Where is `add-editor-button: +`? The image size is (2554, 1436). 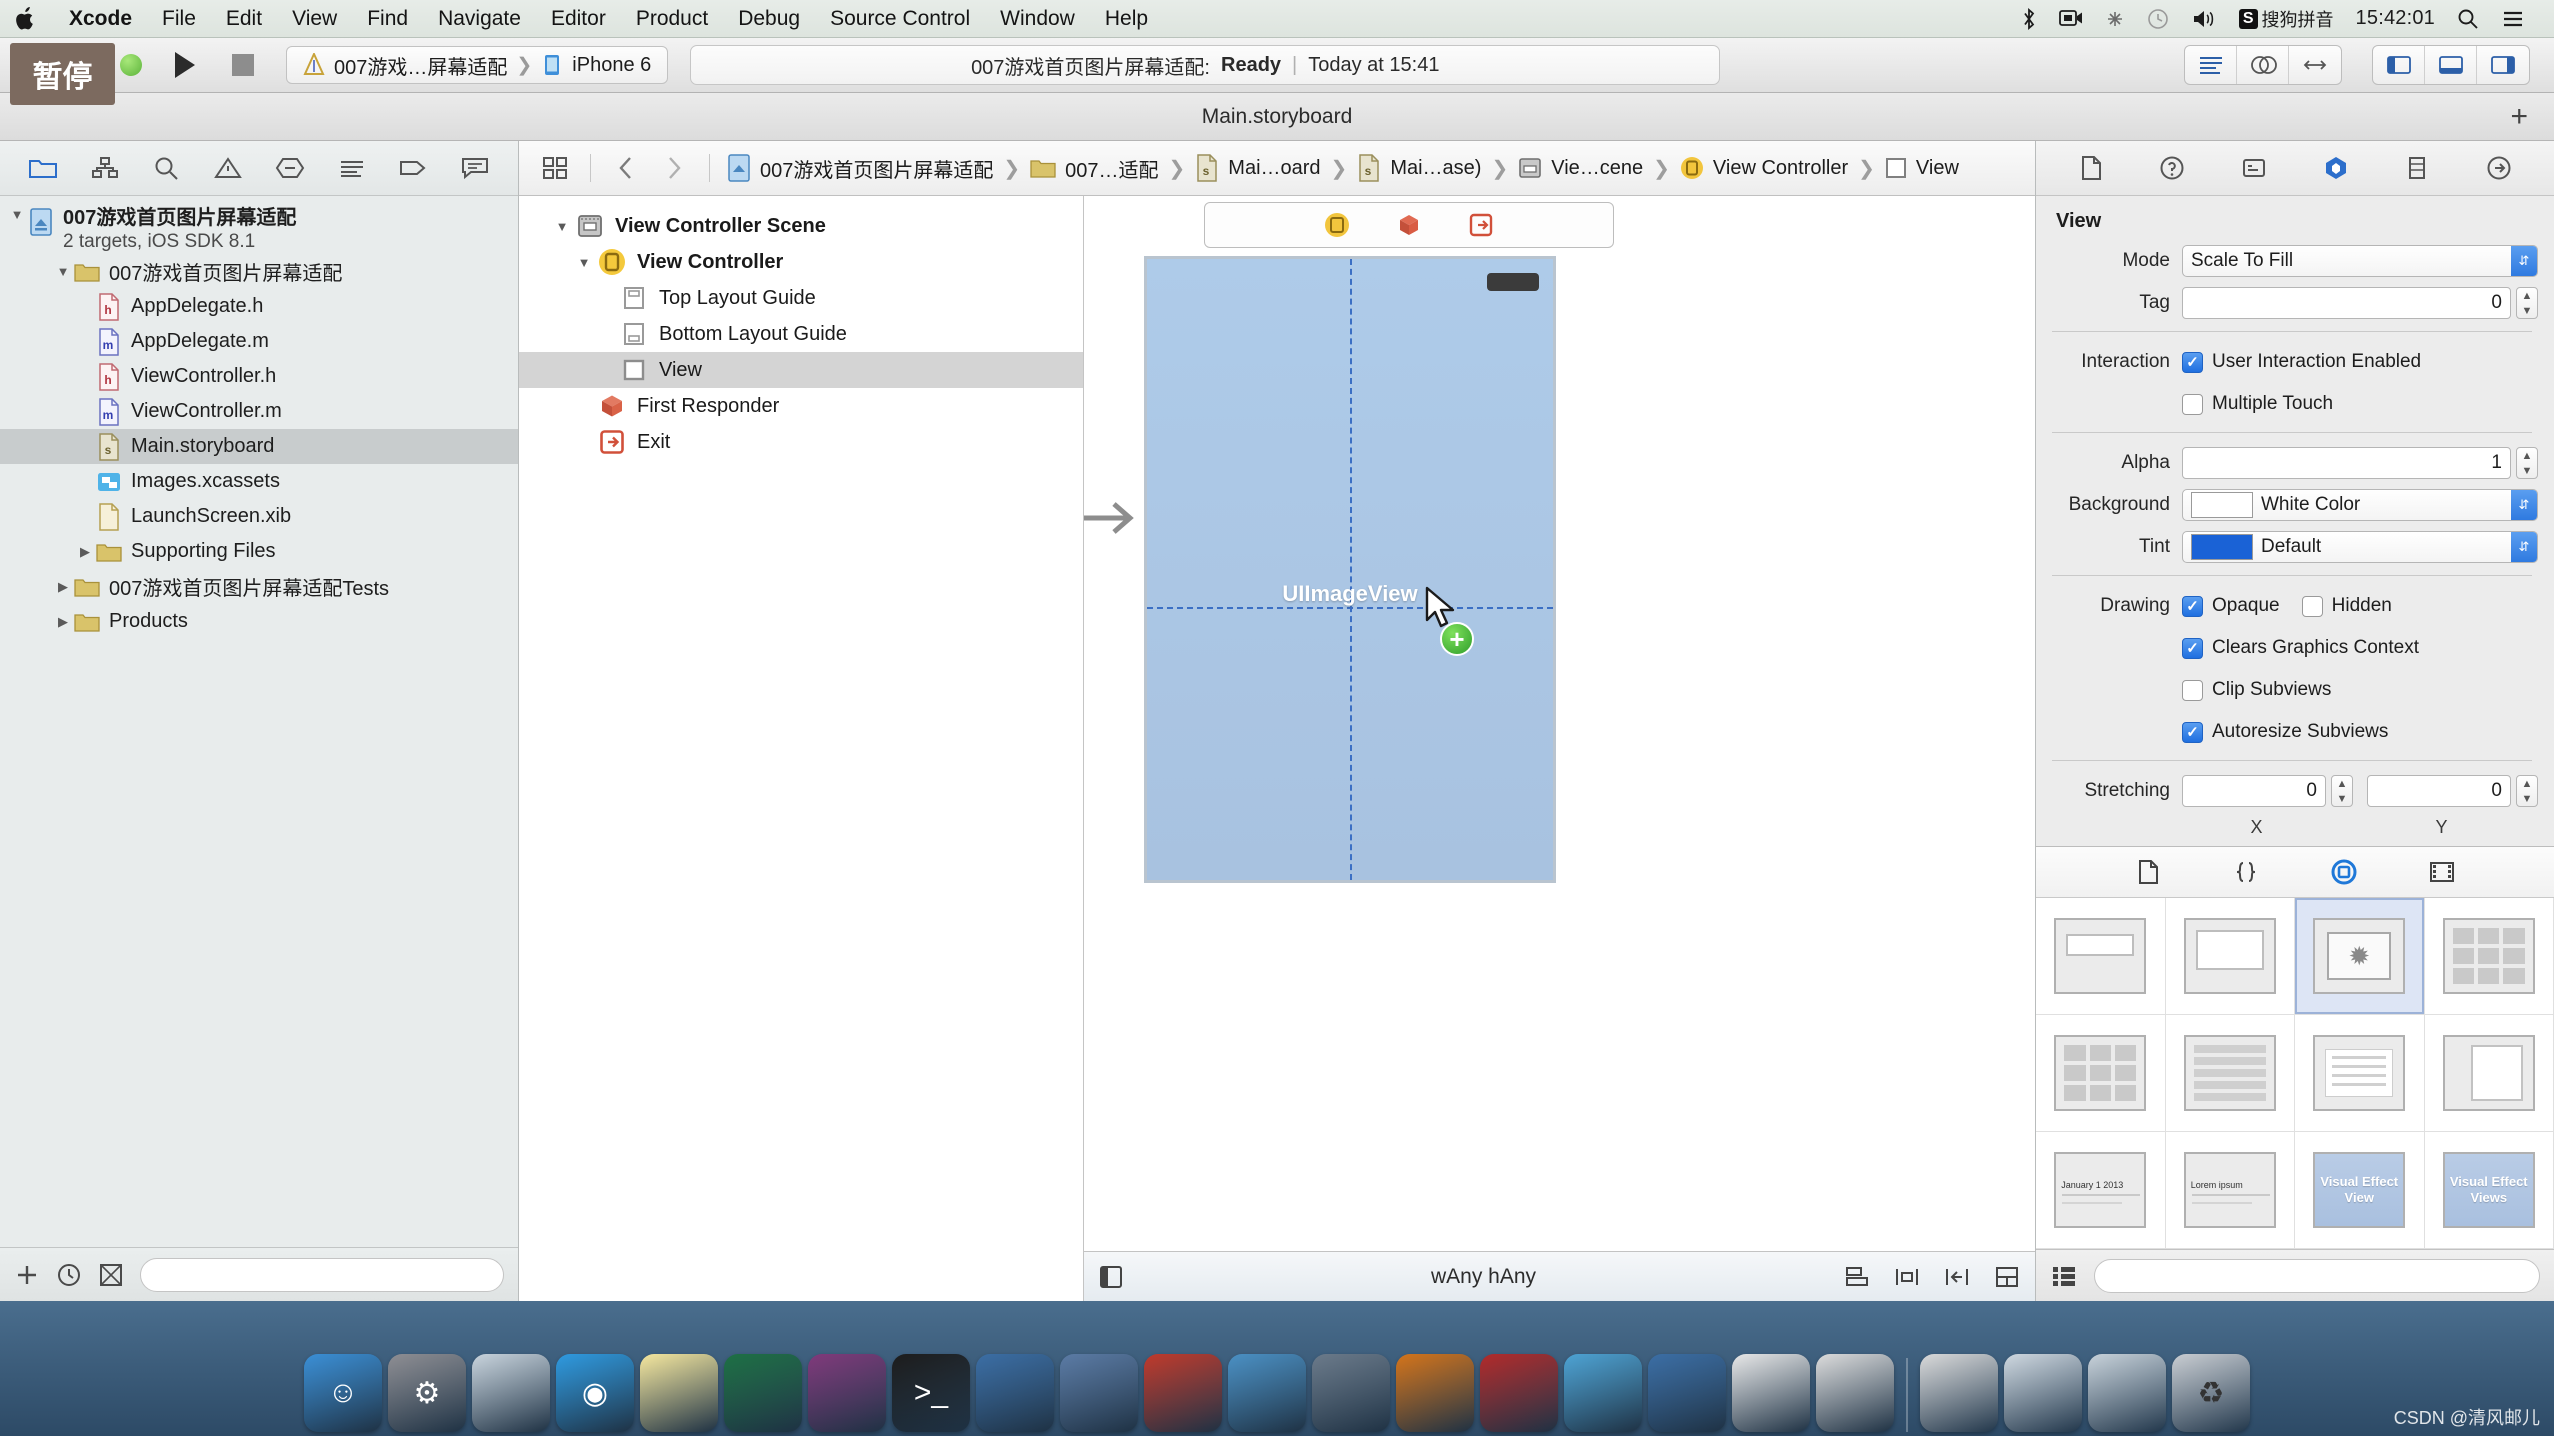 add-editor-button: + is located at coordinates (2519, 116).